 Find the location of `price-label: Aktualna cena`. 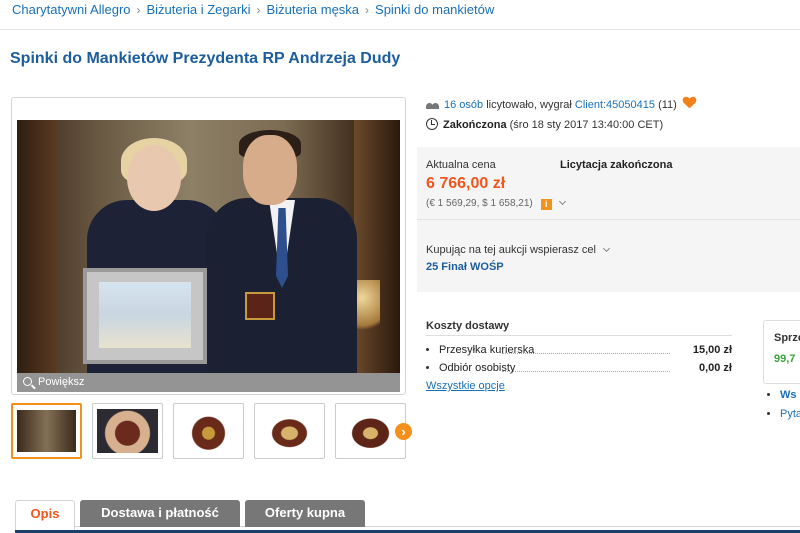

price-label: Aktualna cena is located at coordinates (461, 165).